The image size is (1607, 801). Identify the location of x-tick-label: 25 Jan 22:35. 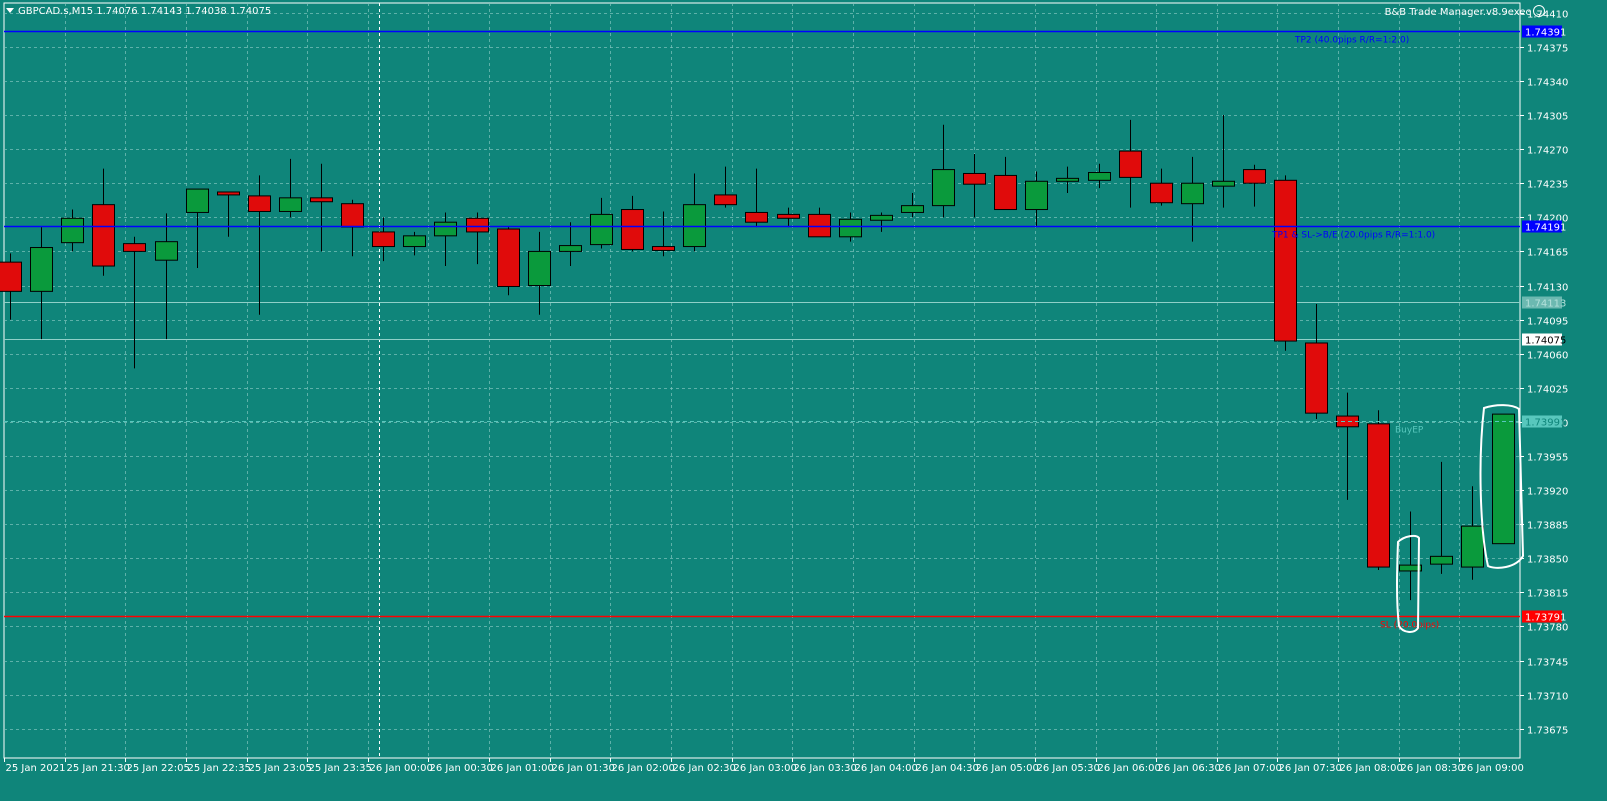
(219, 768).